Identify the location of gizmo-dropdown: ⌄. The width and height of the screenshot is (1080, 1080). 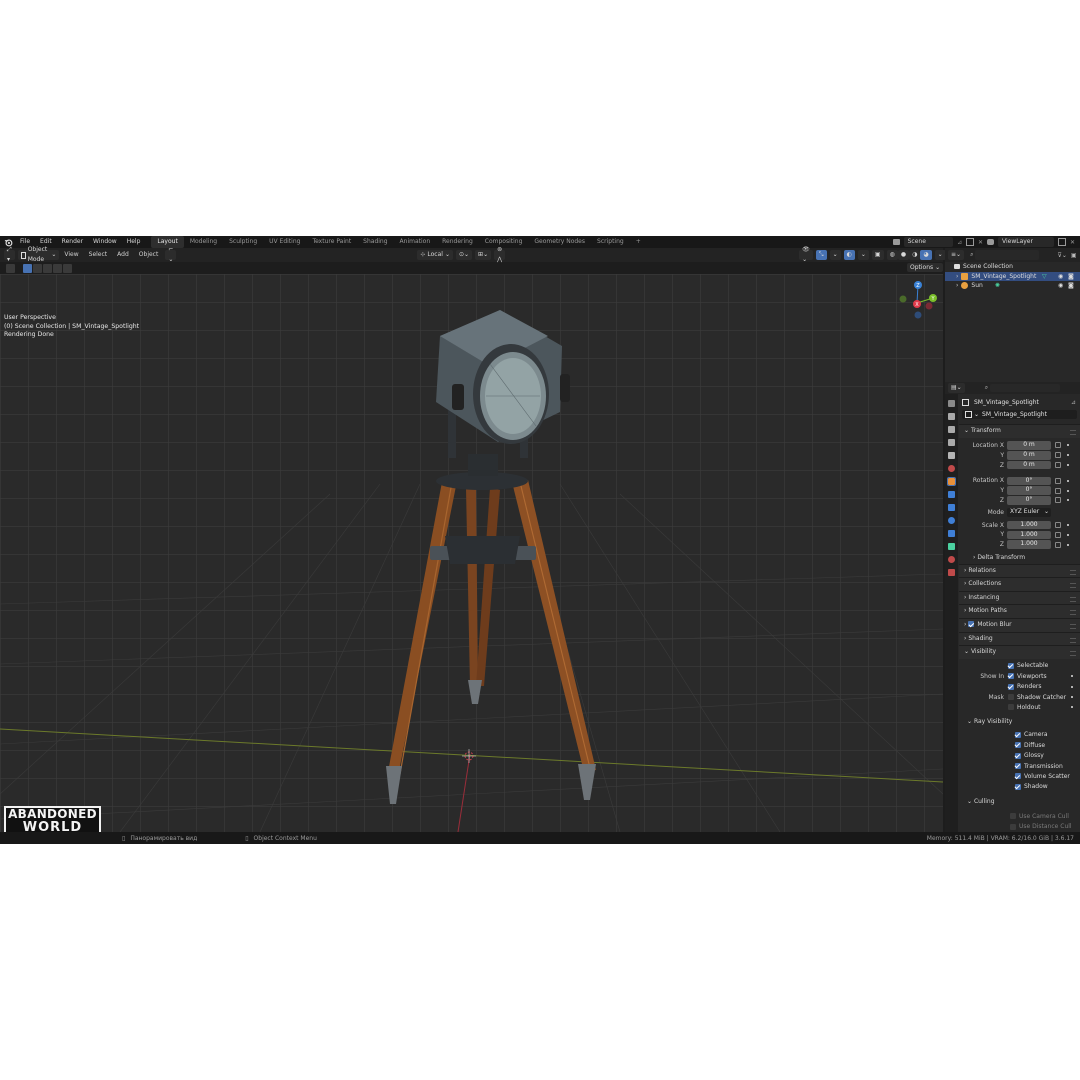
(835, 255).